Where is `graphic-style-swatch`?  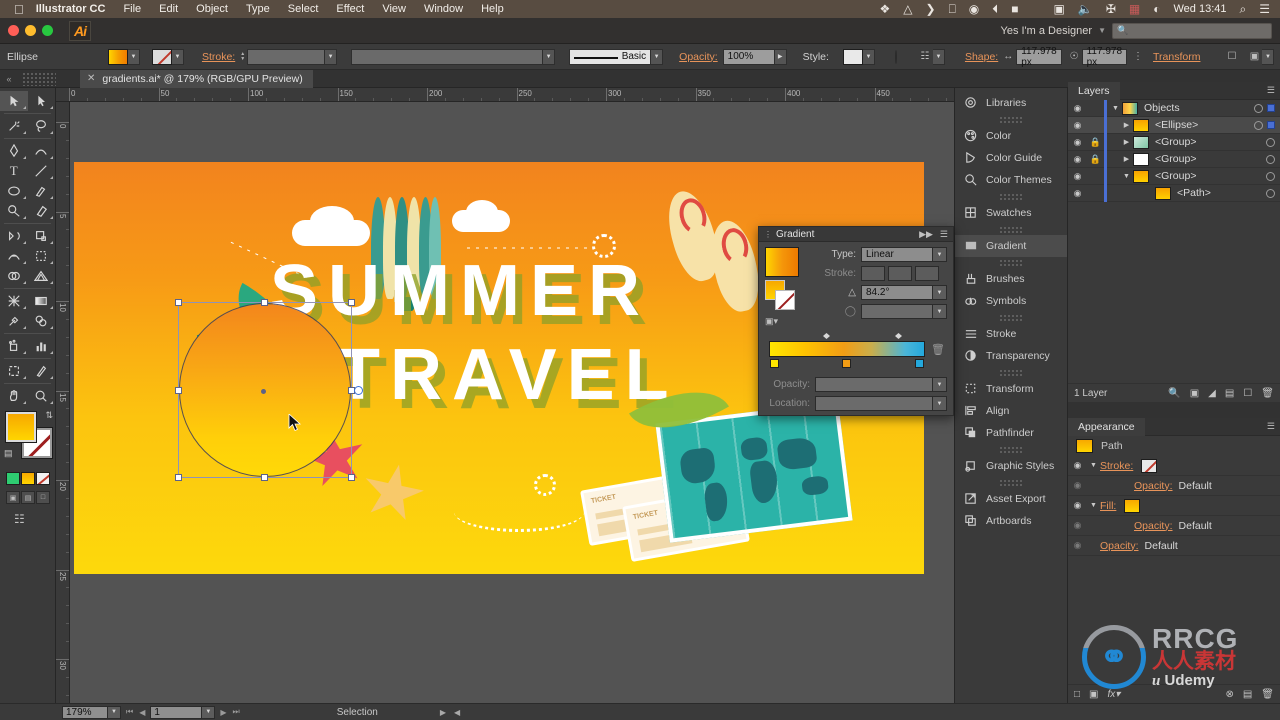 graphic-style-swatch is located at coordinates (852, 56).